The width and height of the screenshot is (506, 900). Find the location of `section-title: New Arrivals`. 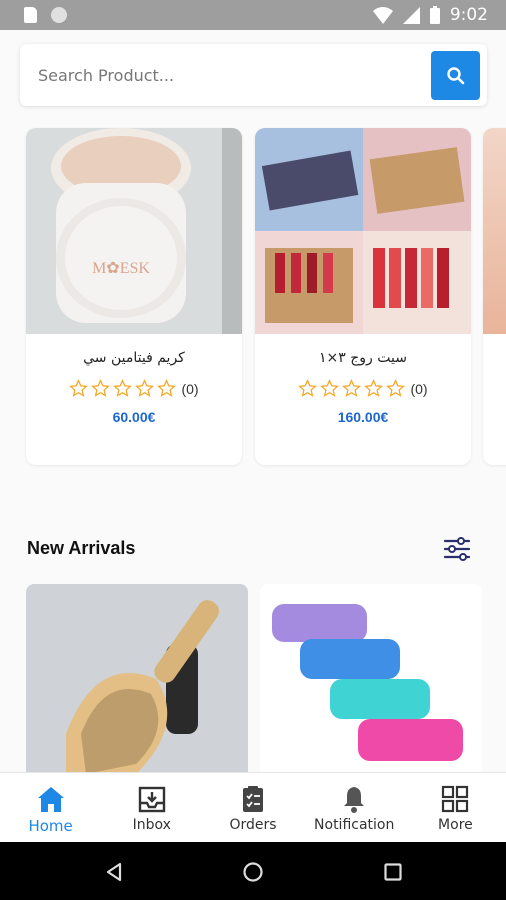

section-title: New Arrivals is located at coordinates (81, 548).